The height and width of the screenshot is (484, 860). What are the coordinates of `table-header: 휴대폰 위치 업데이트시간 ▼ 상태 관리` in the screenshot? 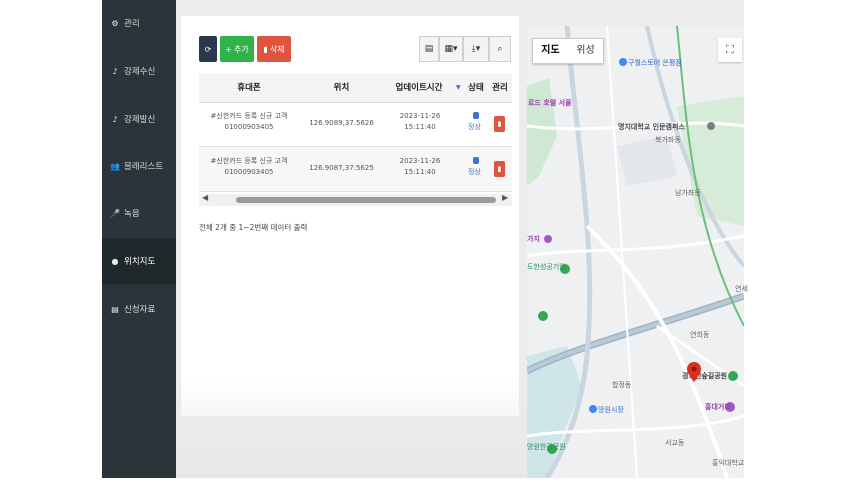 It's located at (355, 88).